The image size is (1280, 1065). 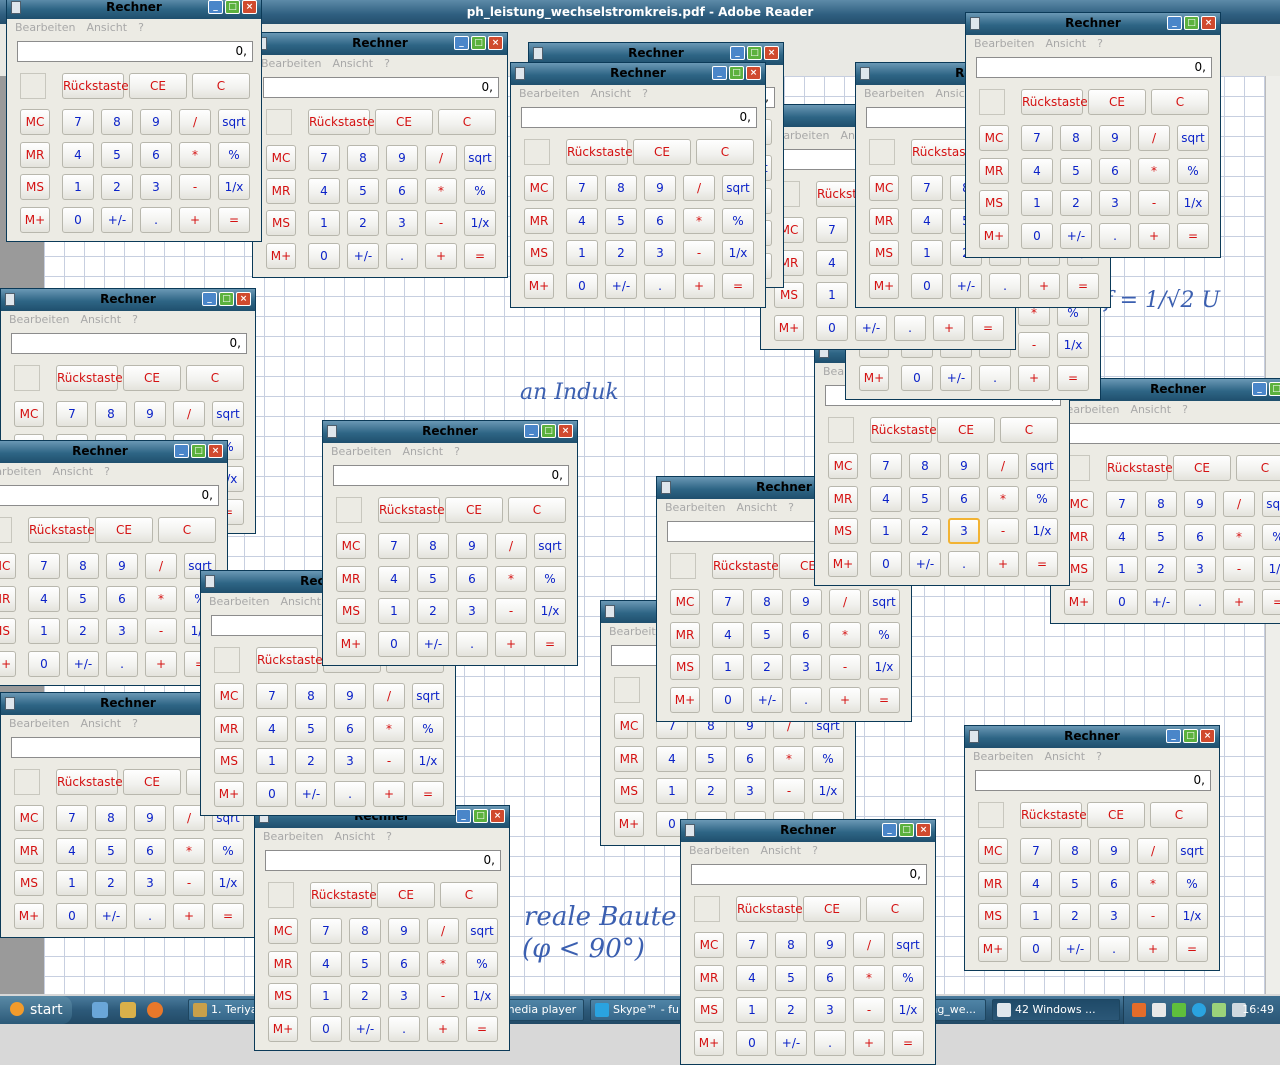 What do you see at coordinates (1159, 1010) in the screenshot?
I see `tray-network-icon` at bounding box center [1159, 1010].